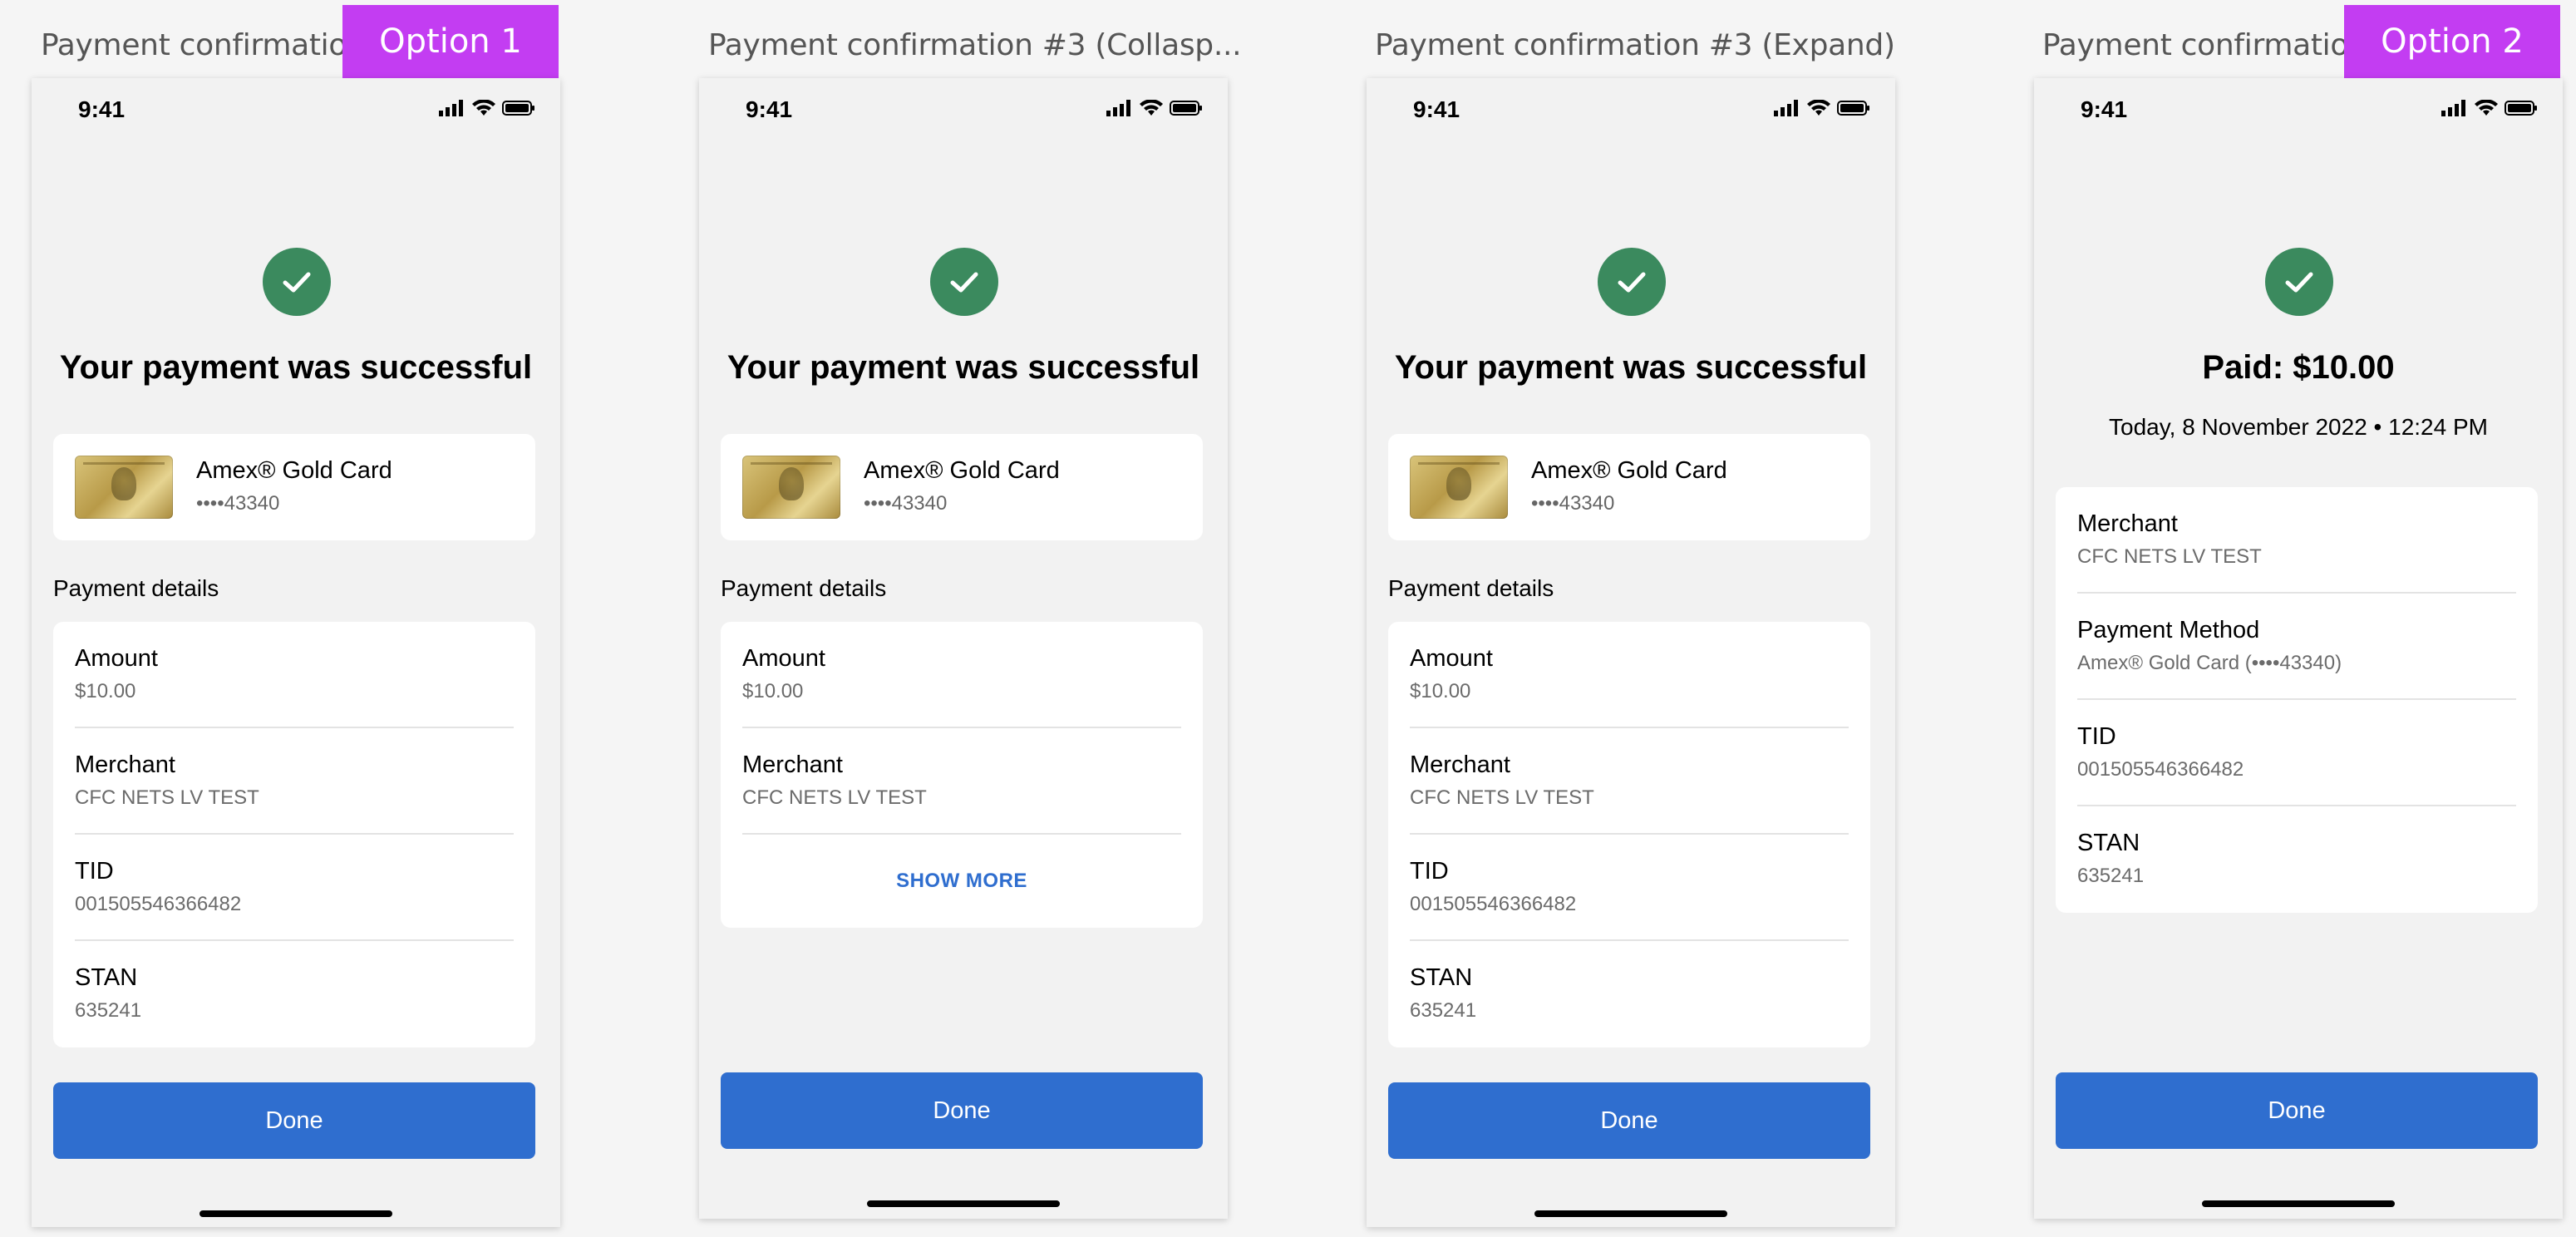 The image size is (2576, 1237). What do you see at coordinates (450, 41) in the screenshot?
I see `option-1-tag: Option 1` at bounding box center [450, 41].